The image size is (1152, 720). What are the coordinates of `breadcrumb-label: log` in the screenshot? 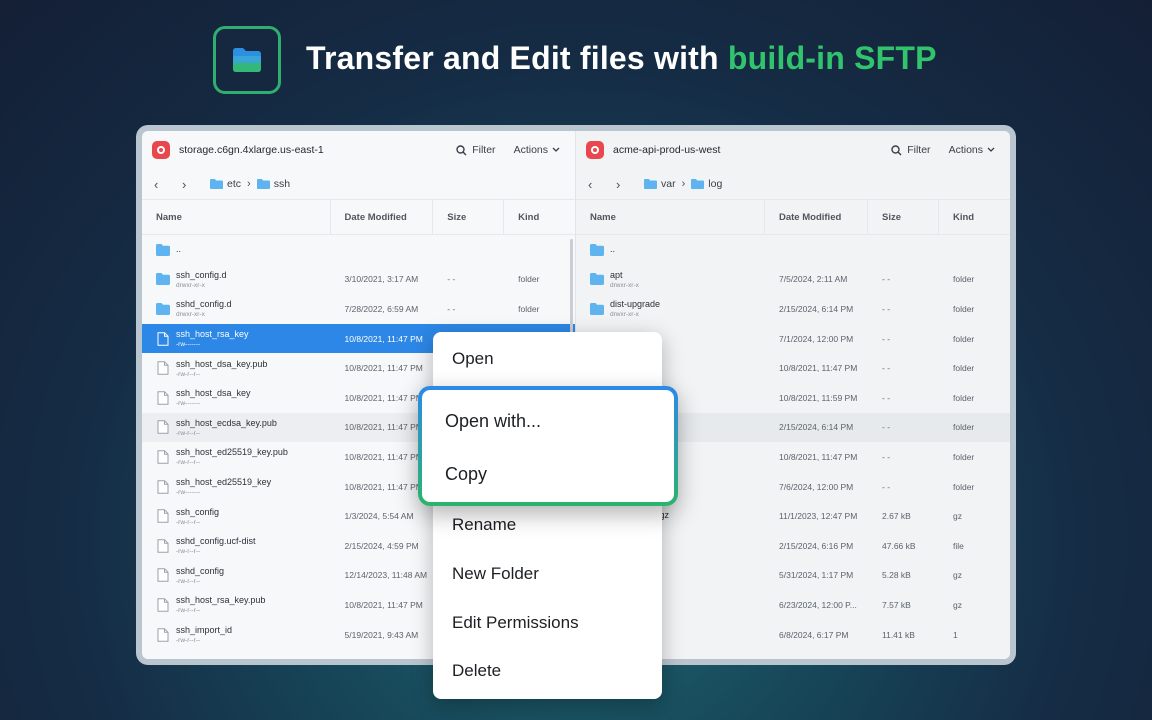 It's located at (715, 184).